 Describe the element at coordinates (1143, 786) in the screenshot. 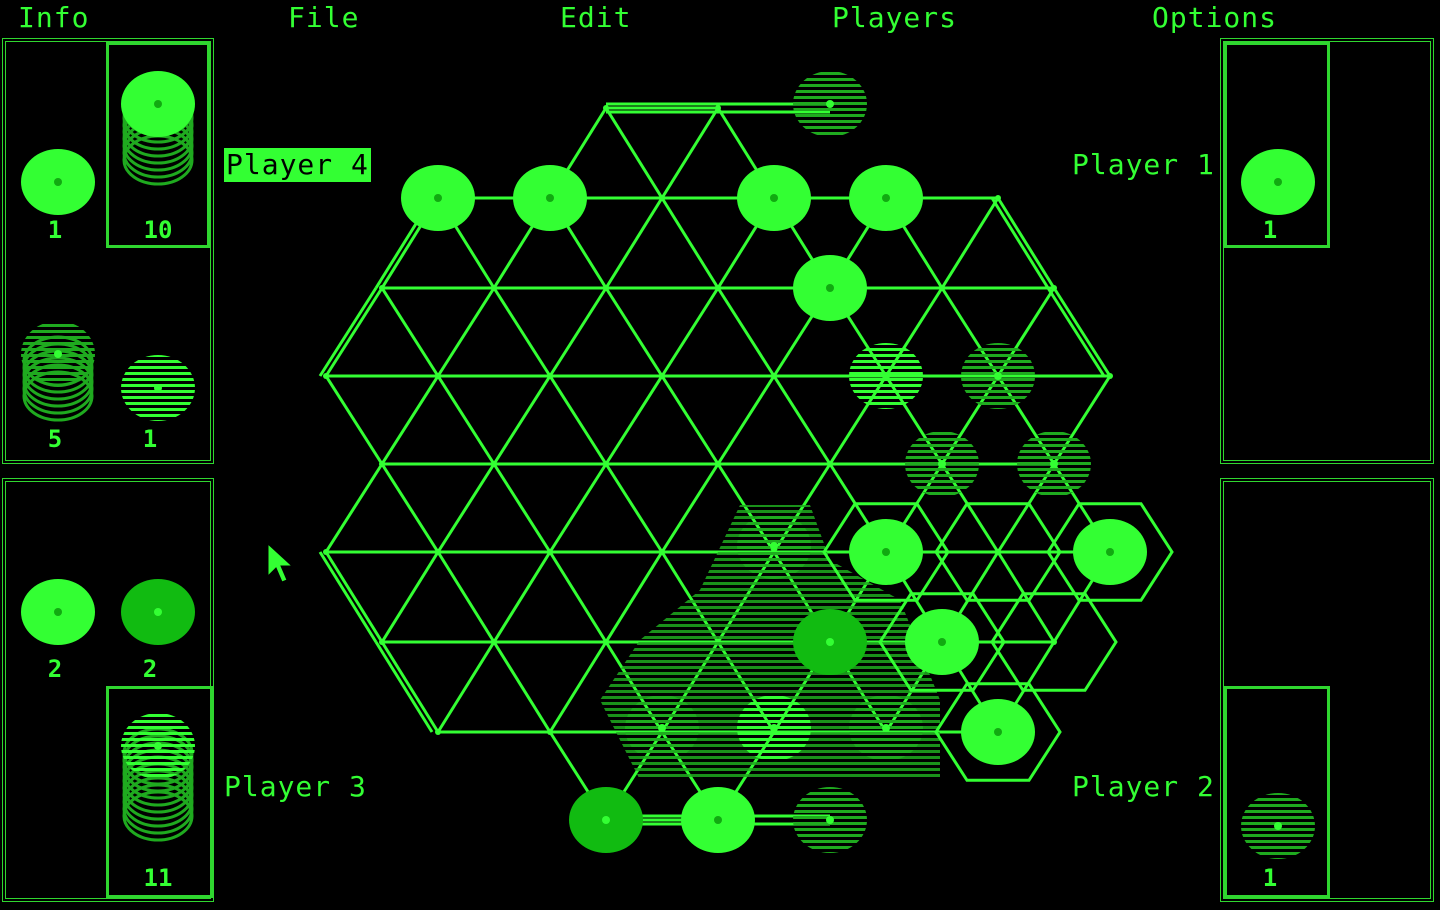

I see `player2-label: Player 2` at that location.